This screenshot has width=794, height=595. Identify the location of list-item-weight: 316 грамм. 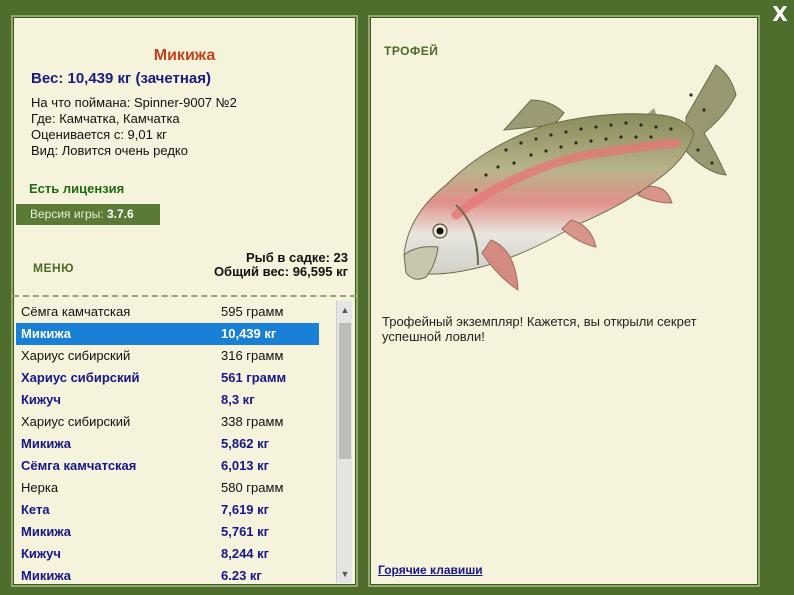
(252, 355).